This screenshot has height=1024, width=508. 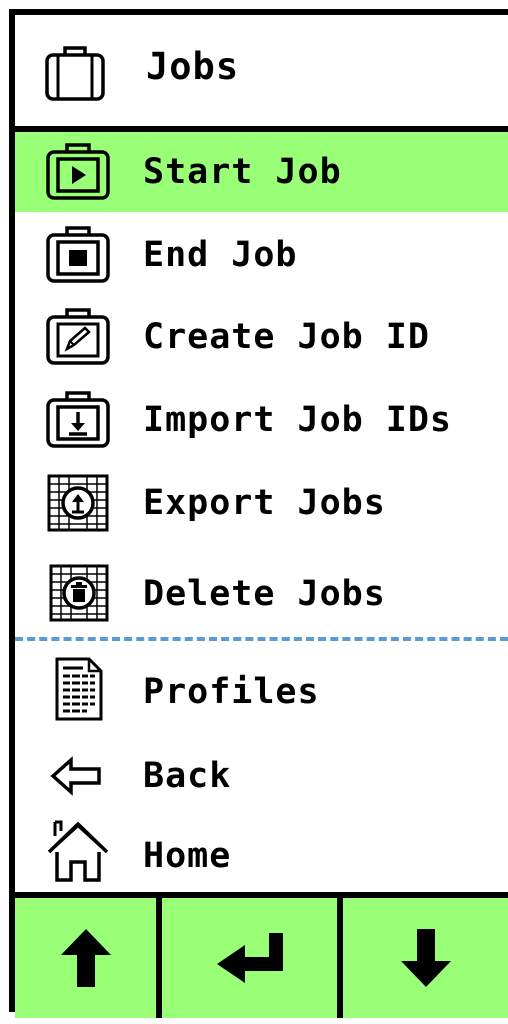 What do you see at coordinates (78, 689) in the screenshot?
I see `document-icon` at bounding box center [78, 689].